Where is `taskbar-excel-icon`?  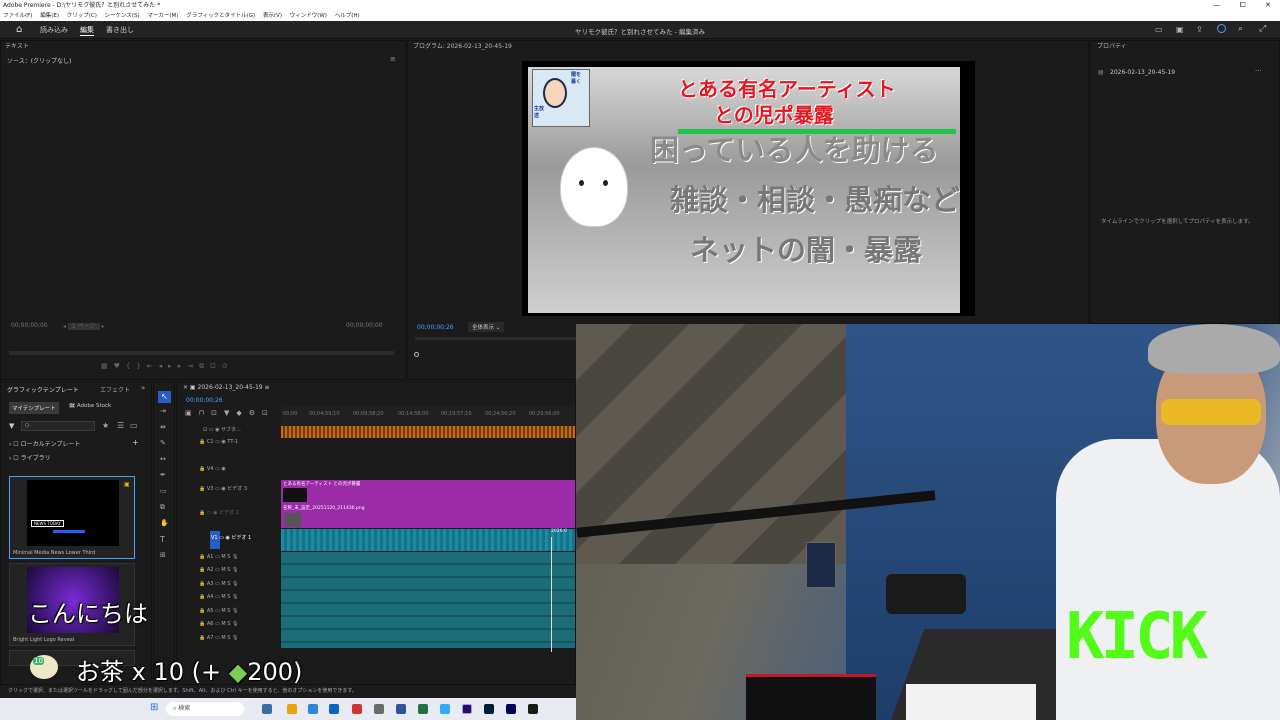 taskbar-excel-icon is located at coordinates (423, 709).